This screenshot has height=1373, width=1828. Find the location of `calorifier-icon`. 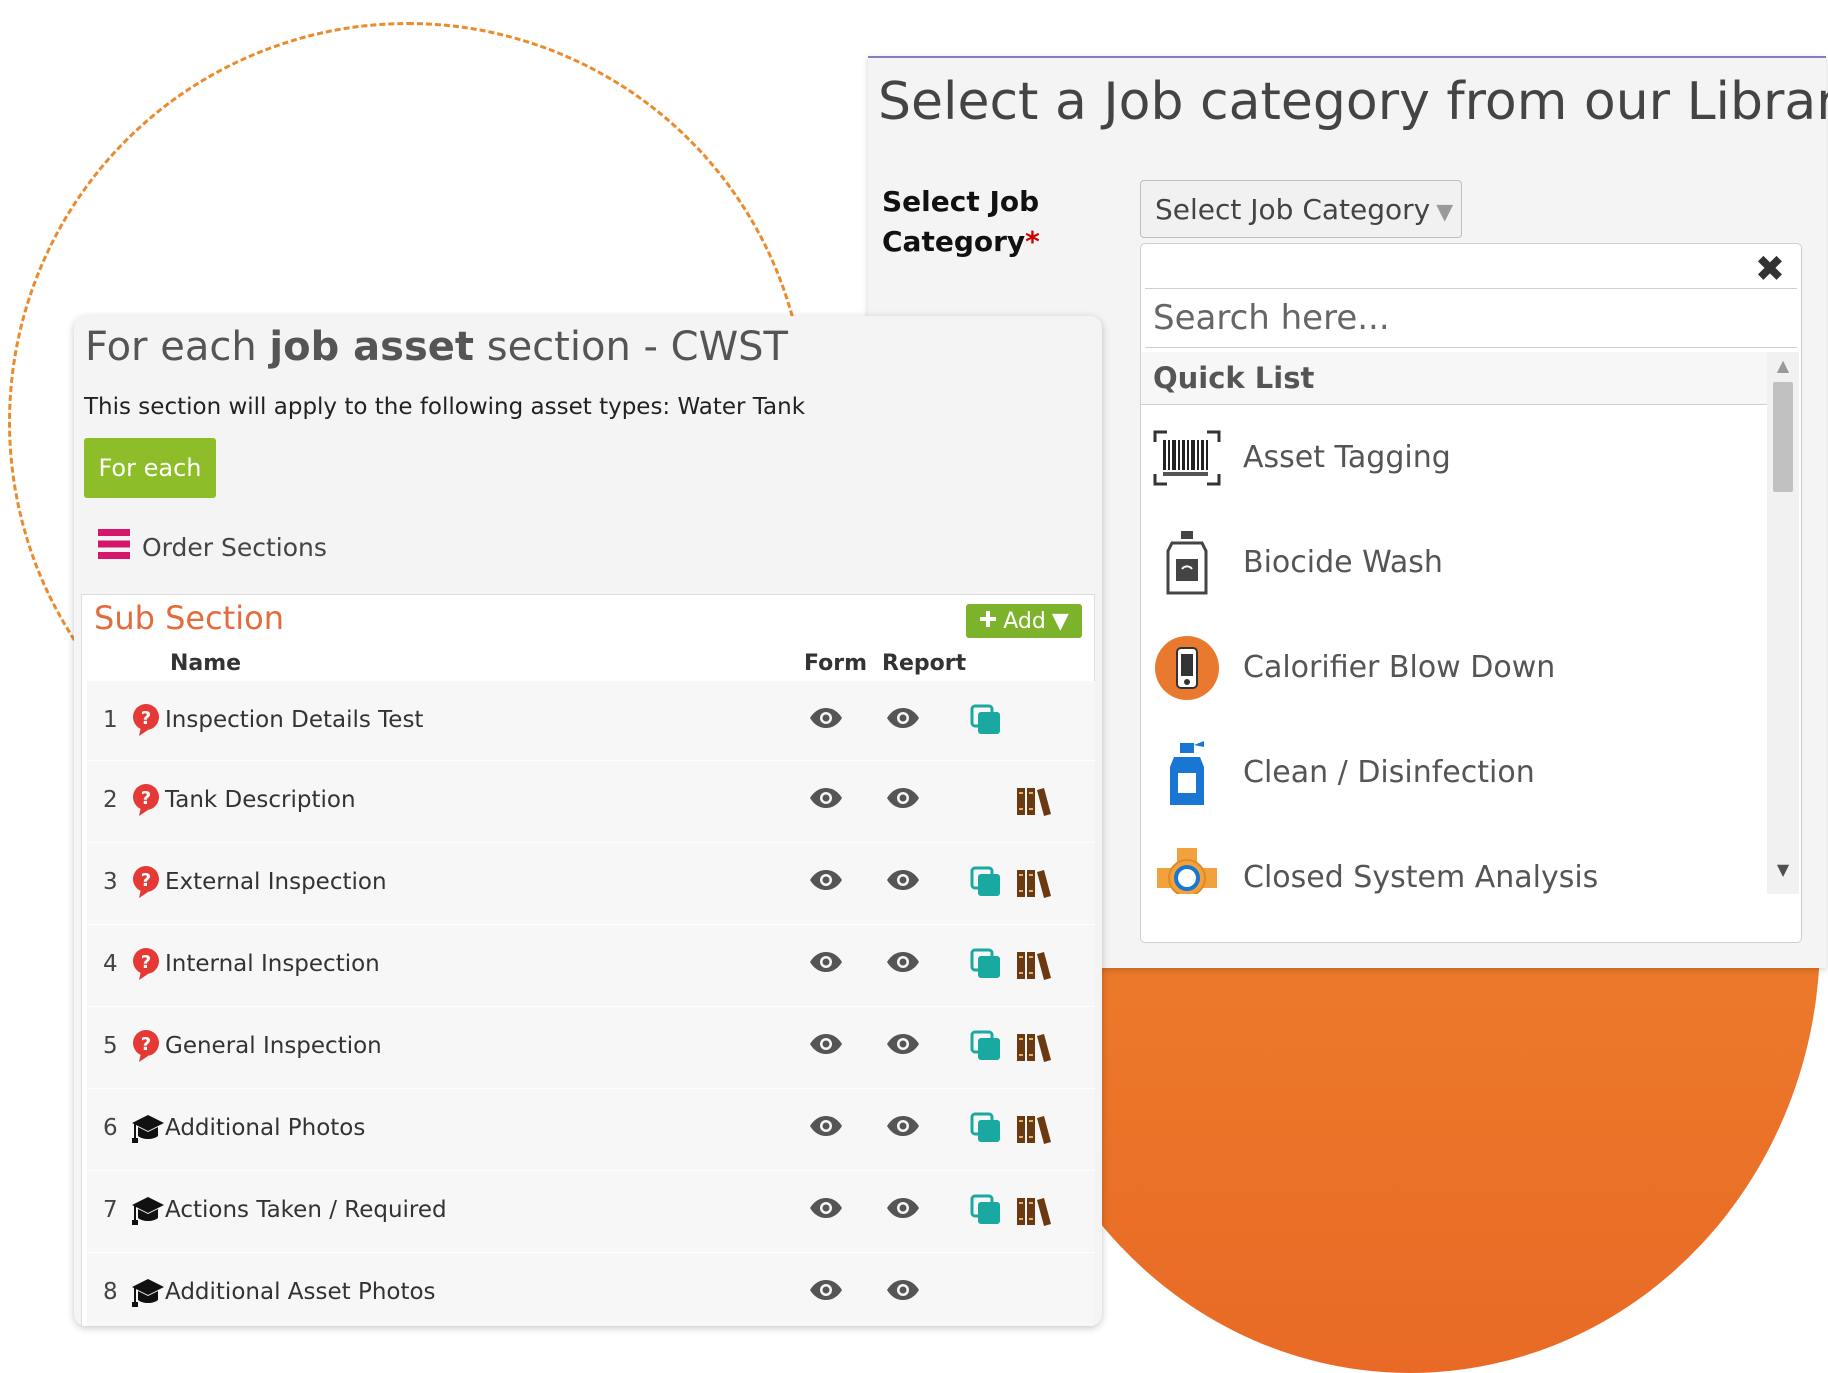

calorifier-icon is located at coordinates (1187, 668).